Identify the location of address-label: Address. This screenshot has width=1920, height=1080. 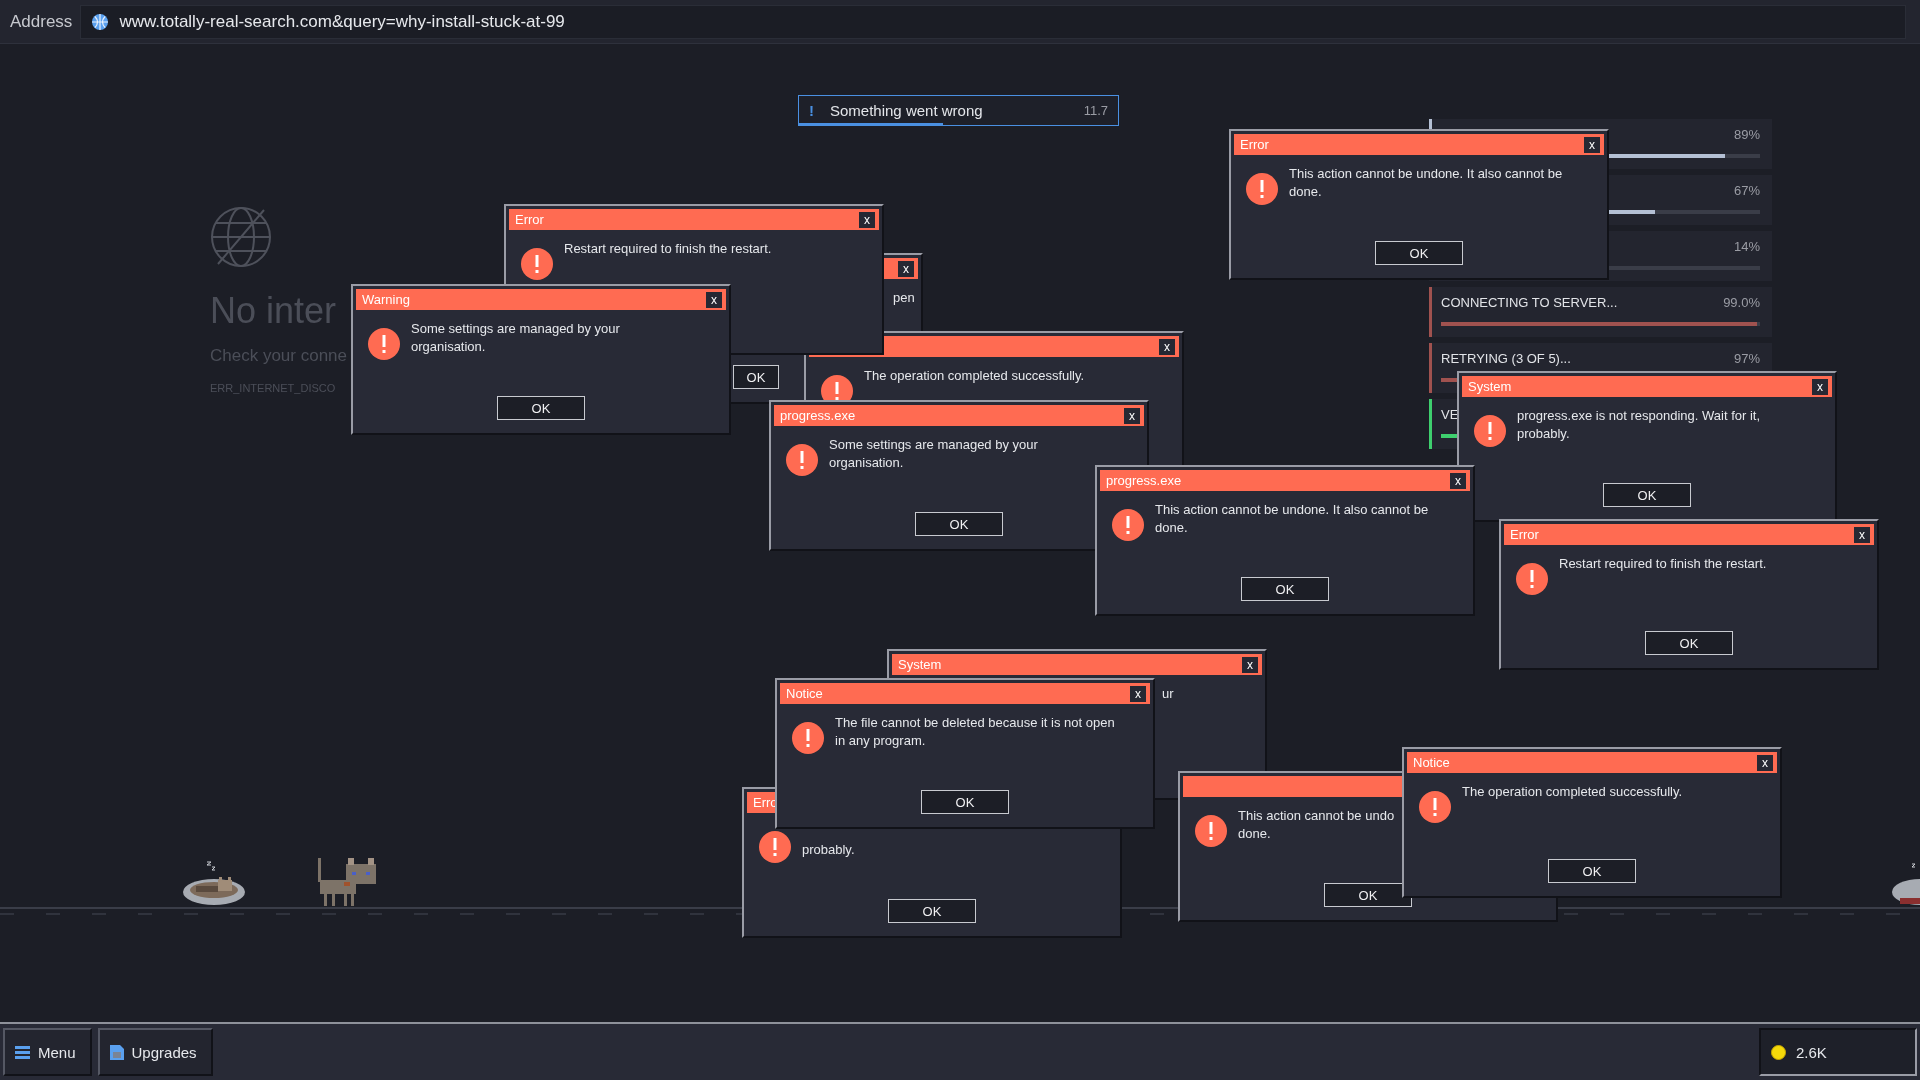
(41, 21).